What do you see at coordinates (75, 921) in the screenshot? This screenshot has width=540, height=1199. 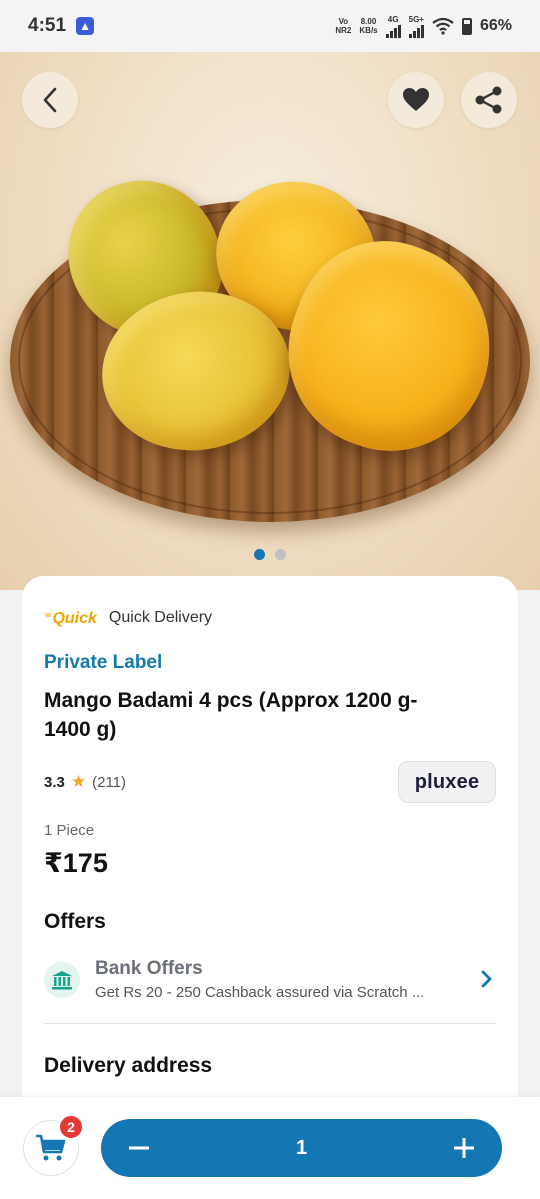 I see `offers-heading: Offers` at bounding box center [75, 921].